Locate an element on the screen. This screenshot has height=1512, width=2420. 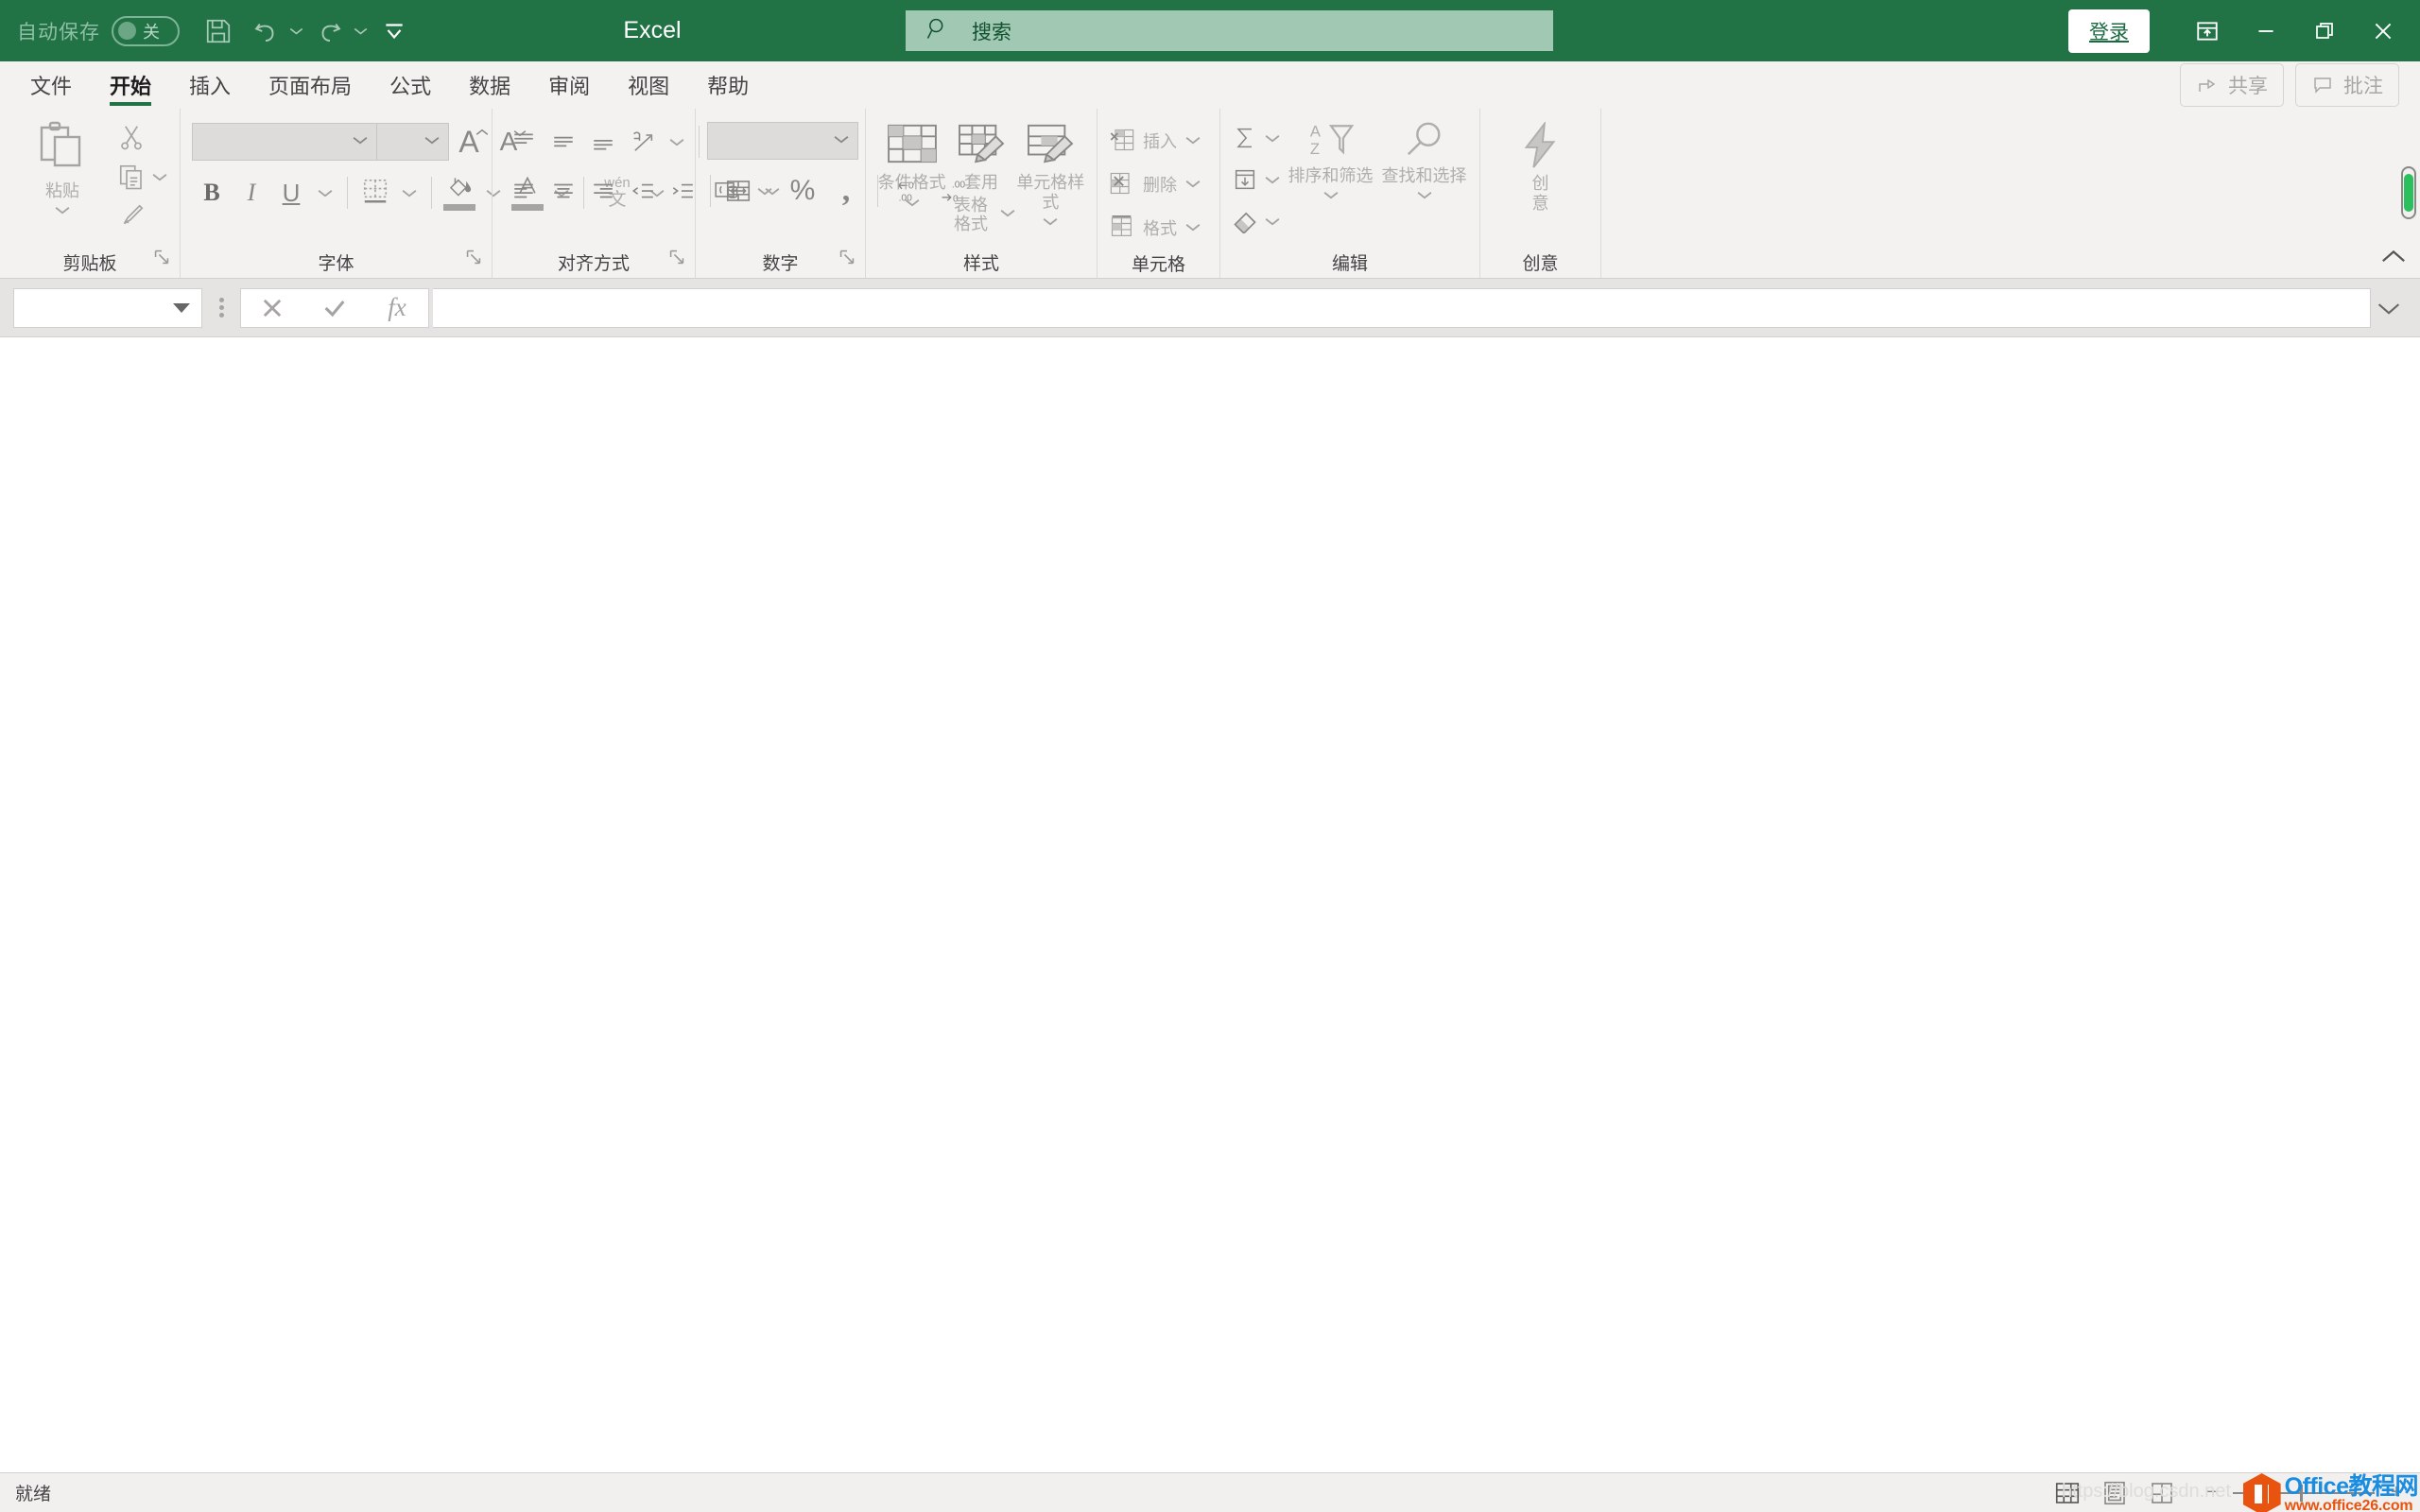
tab-page-layout: 页面布局 is located at coordinates (310, 85).